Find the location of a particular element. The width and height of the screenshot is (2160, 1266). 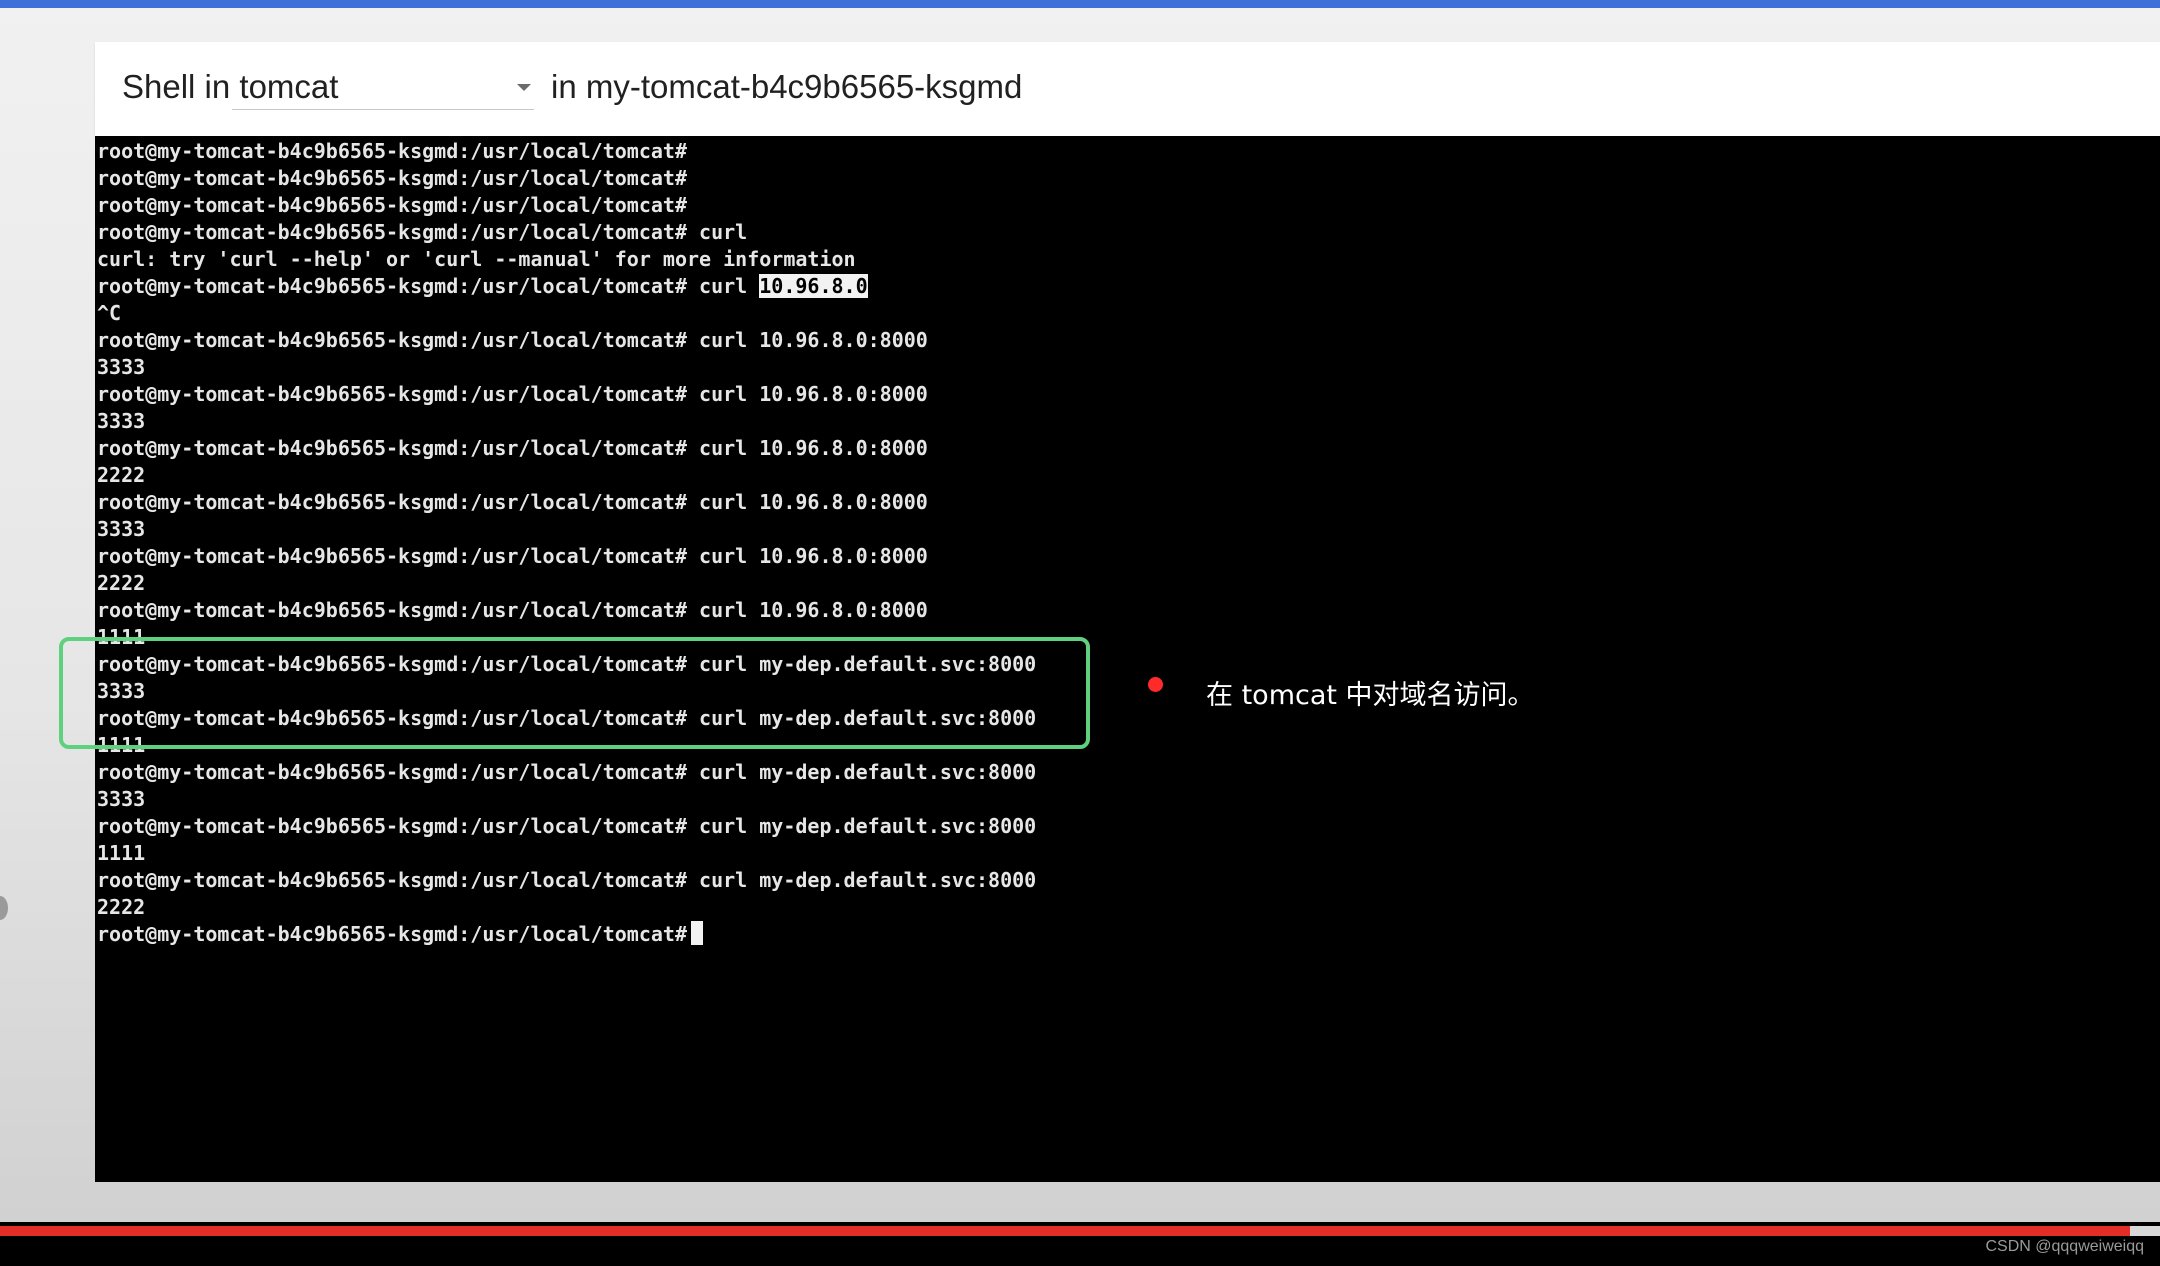

watermark: CSDN @qqqweiweiqq is located at coordinates (2064, 1246).